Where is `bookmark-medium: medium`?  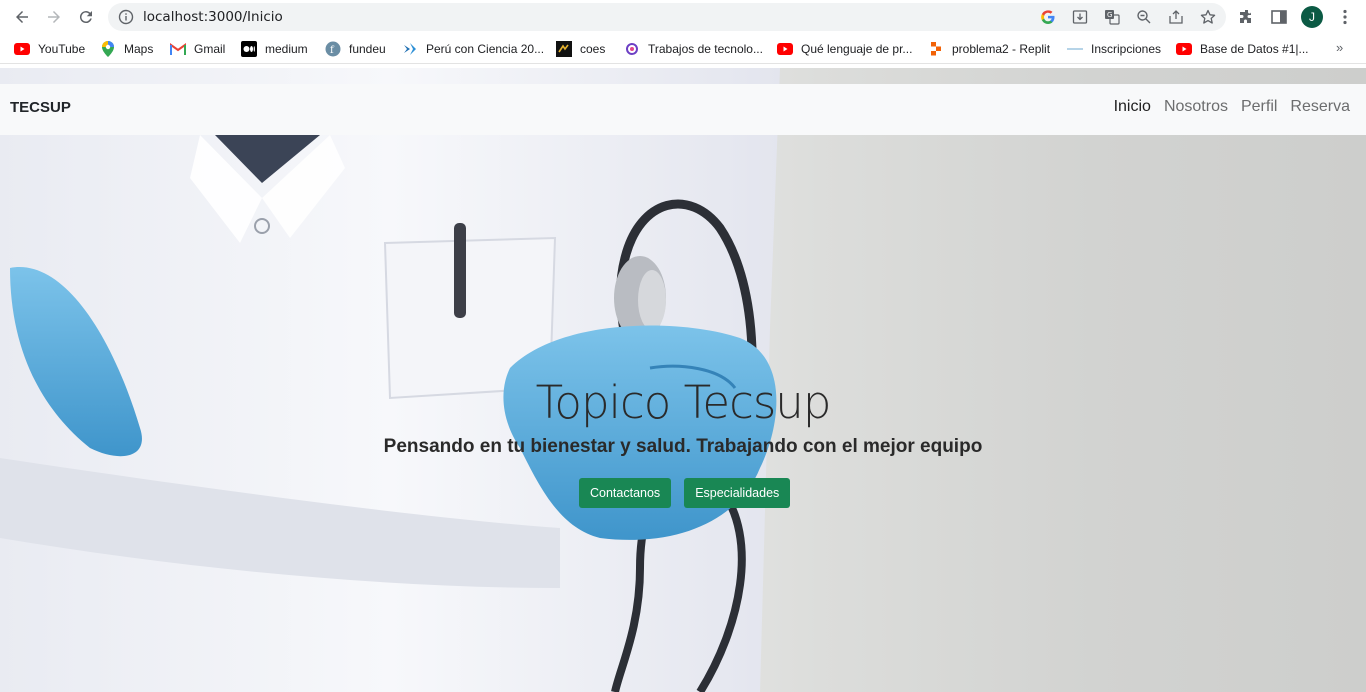
bookmark-medium: medium is located at coordinates (274, 49).